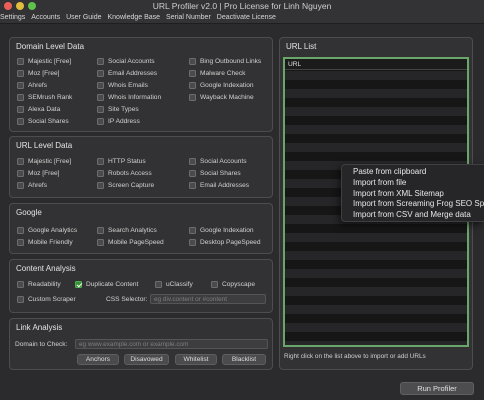 The image size is (484, 400). What do you see at coordinates (39, 284) in the screenshot?
I see `checkbox-readability: Readability` at bounding box center [39, 284].